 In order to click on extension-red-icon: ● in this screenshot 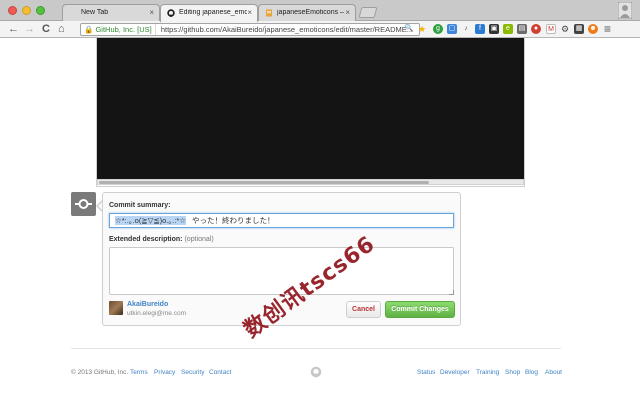, I will do `click(536, 29)`.